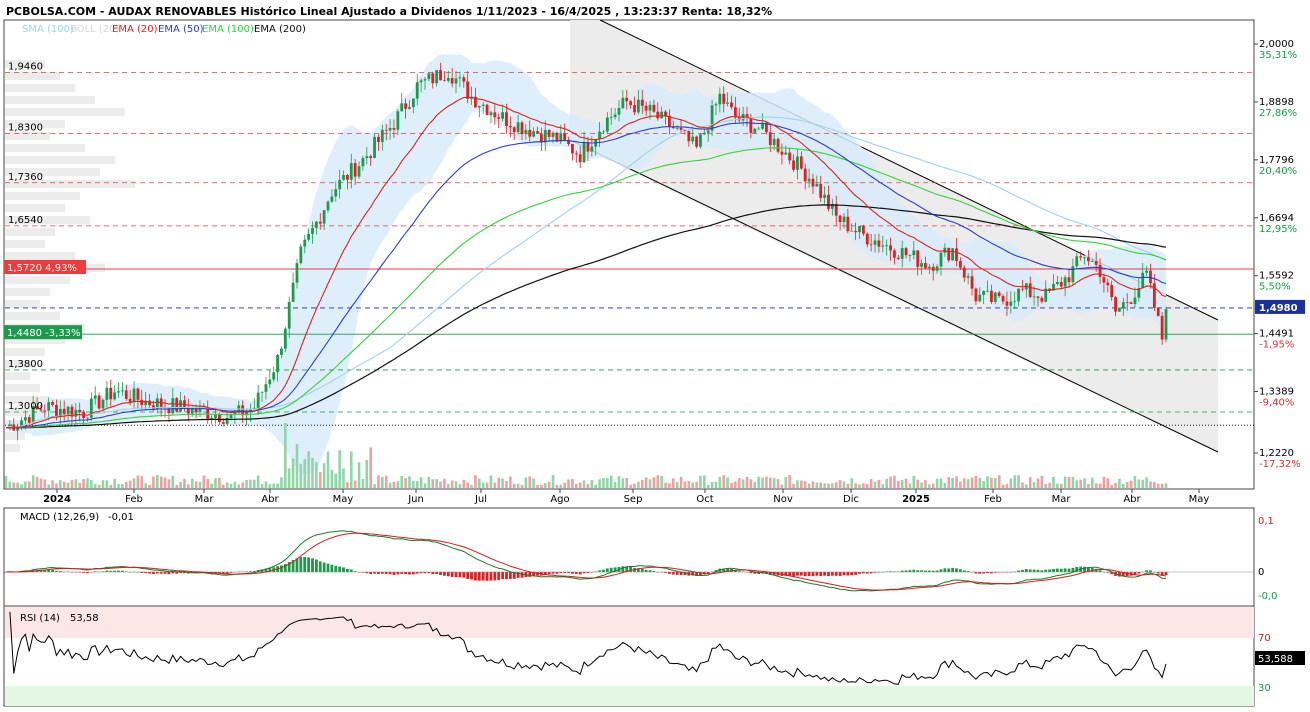 The image size is (1310, 712). I want to click on resistance-tag-text: 1,5720 4,93%, so click(42, 268).